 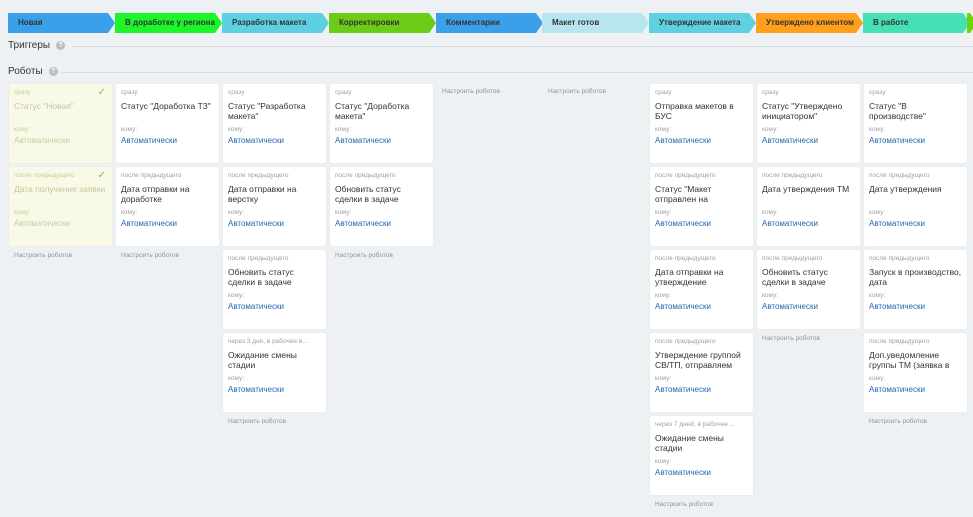 I want to click on robot-condition: сразу, so click(x=236, y=92).